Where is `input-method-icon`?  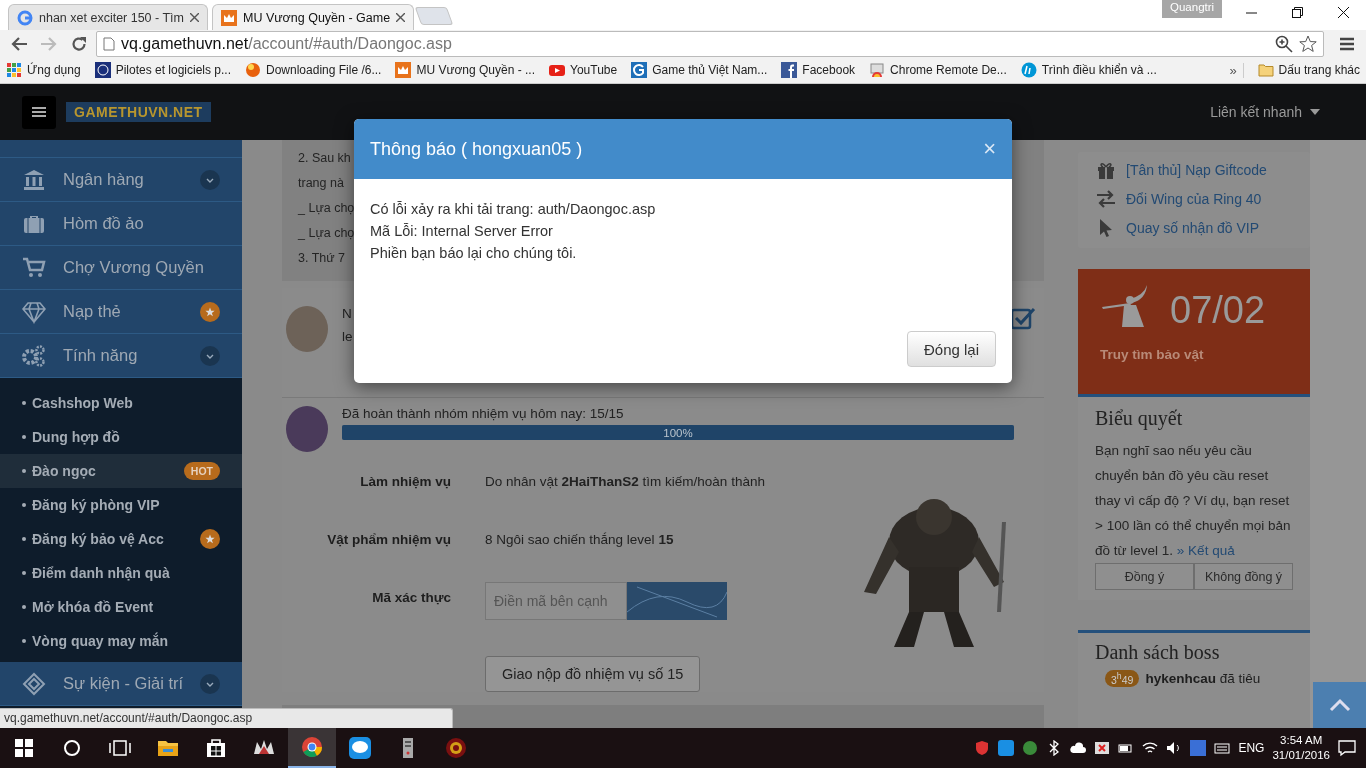 input-method-icon is located at coordinates (1198, 748).